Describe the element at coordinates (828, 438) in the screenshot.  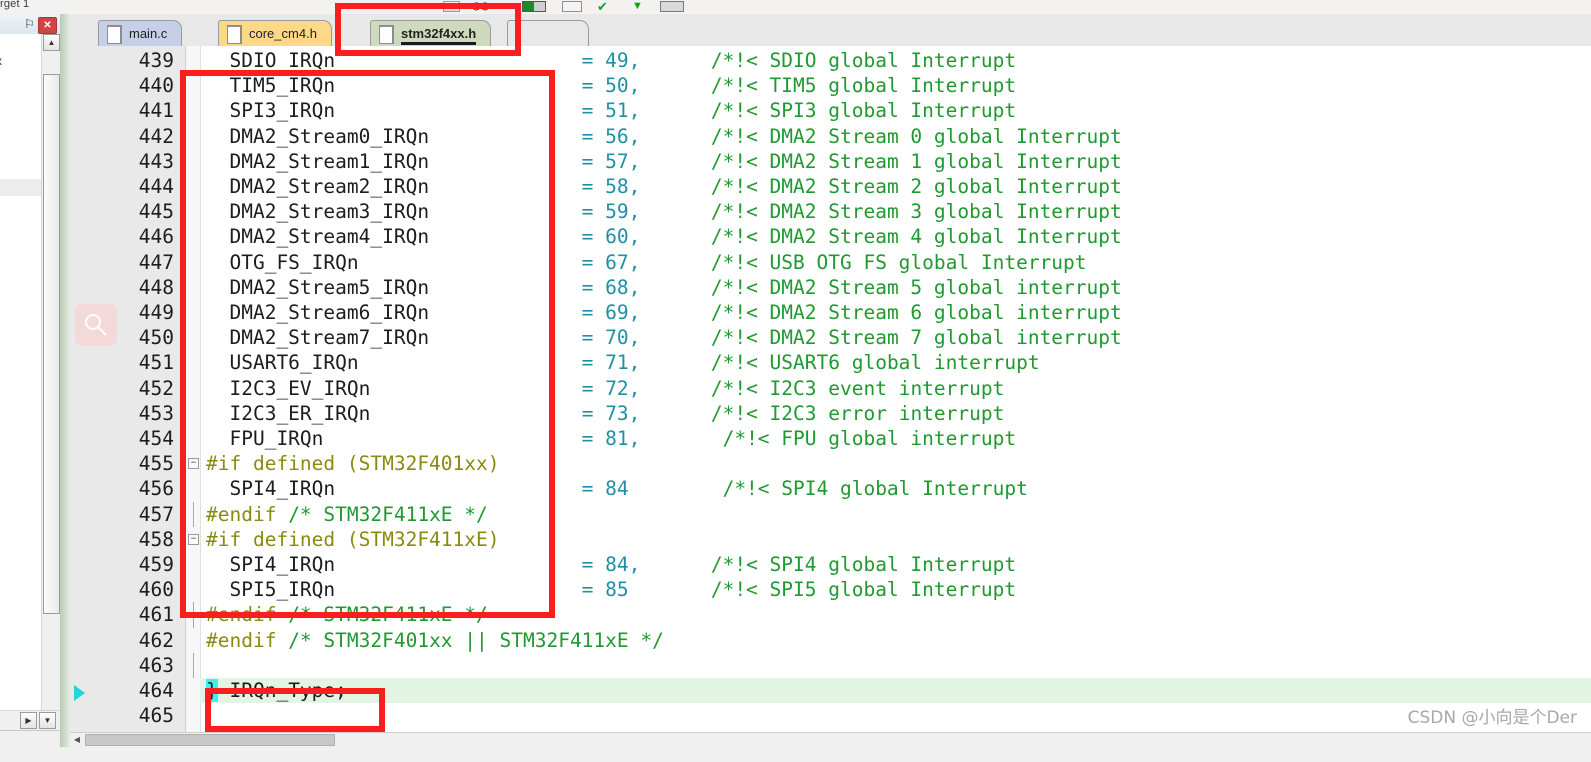
I see `code-token: /*!< FPU global interrupt` at that location.